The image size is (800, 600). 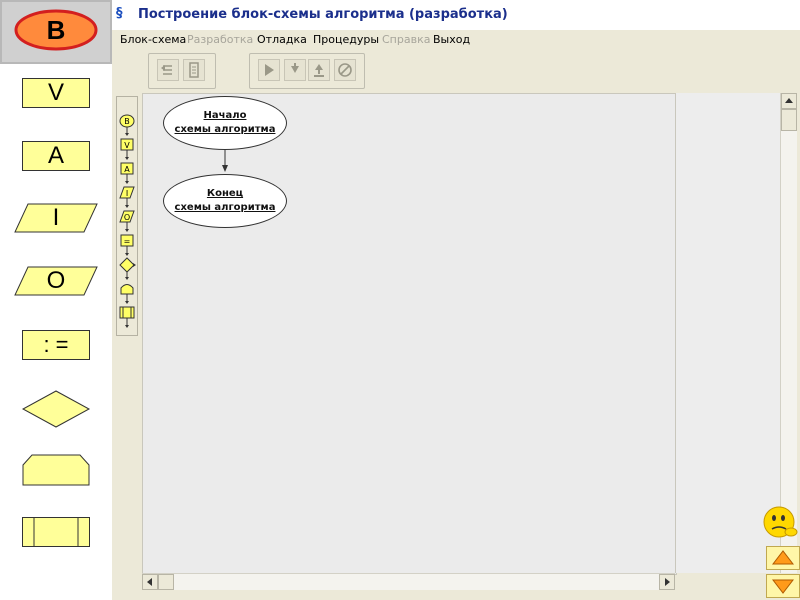 I want to click on menu-item-exit: Выход, so click(x=451, y=39).